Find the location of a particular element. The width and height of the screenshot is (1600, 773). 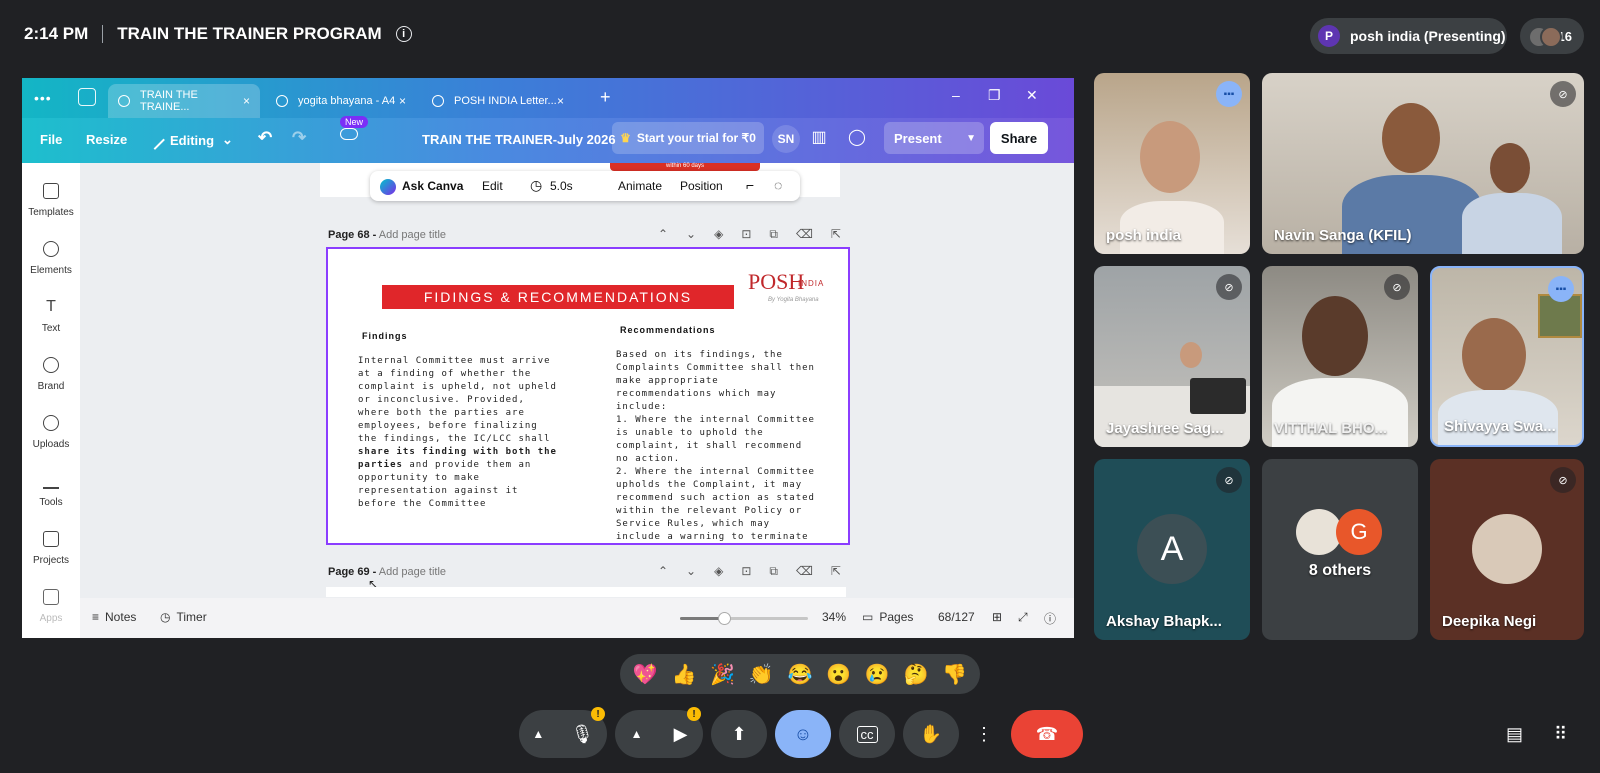

reaction-heart: 💖 is located at coordinates (645, 674).